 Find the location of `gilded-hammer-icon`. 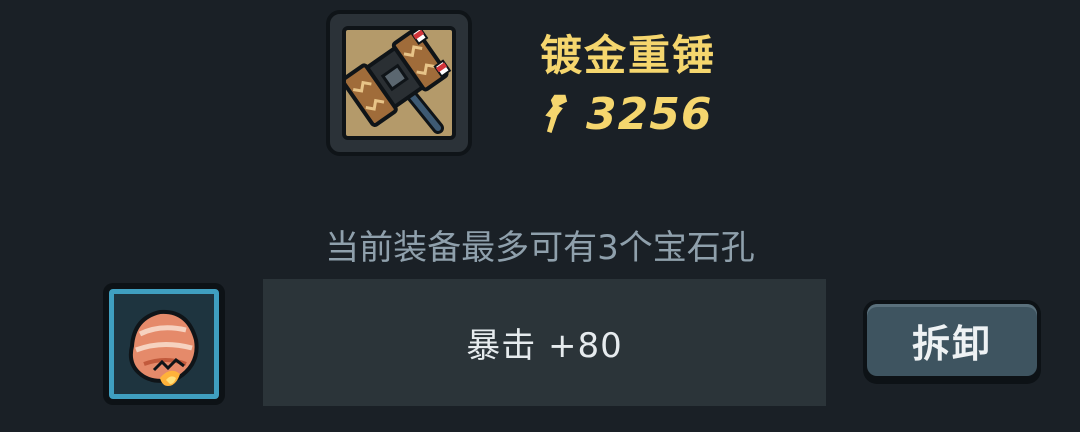

gilded-hammer-icon is located at coordinates (399, 82).